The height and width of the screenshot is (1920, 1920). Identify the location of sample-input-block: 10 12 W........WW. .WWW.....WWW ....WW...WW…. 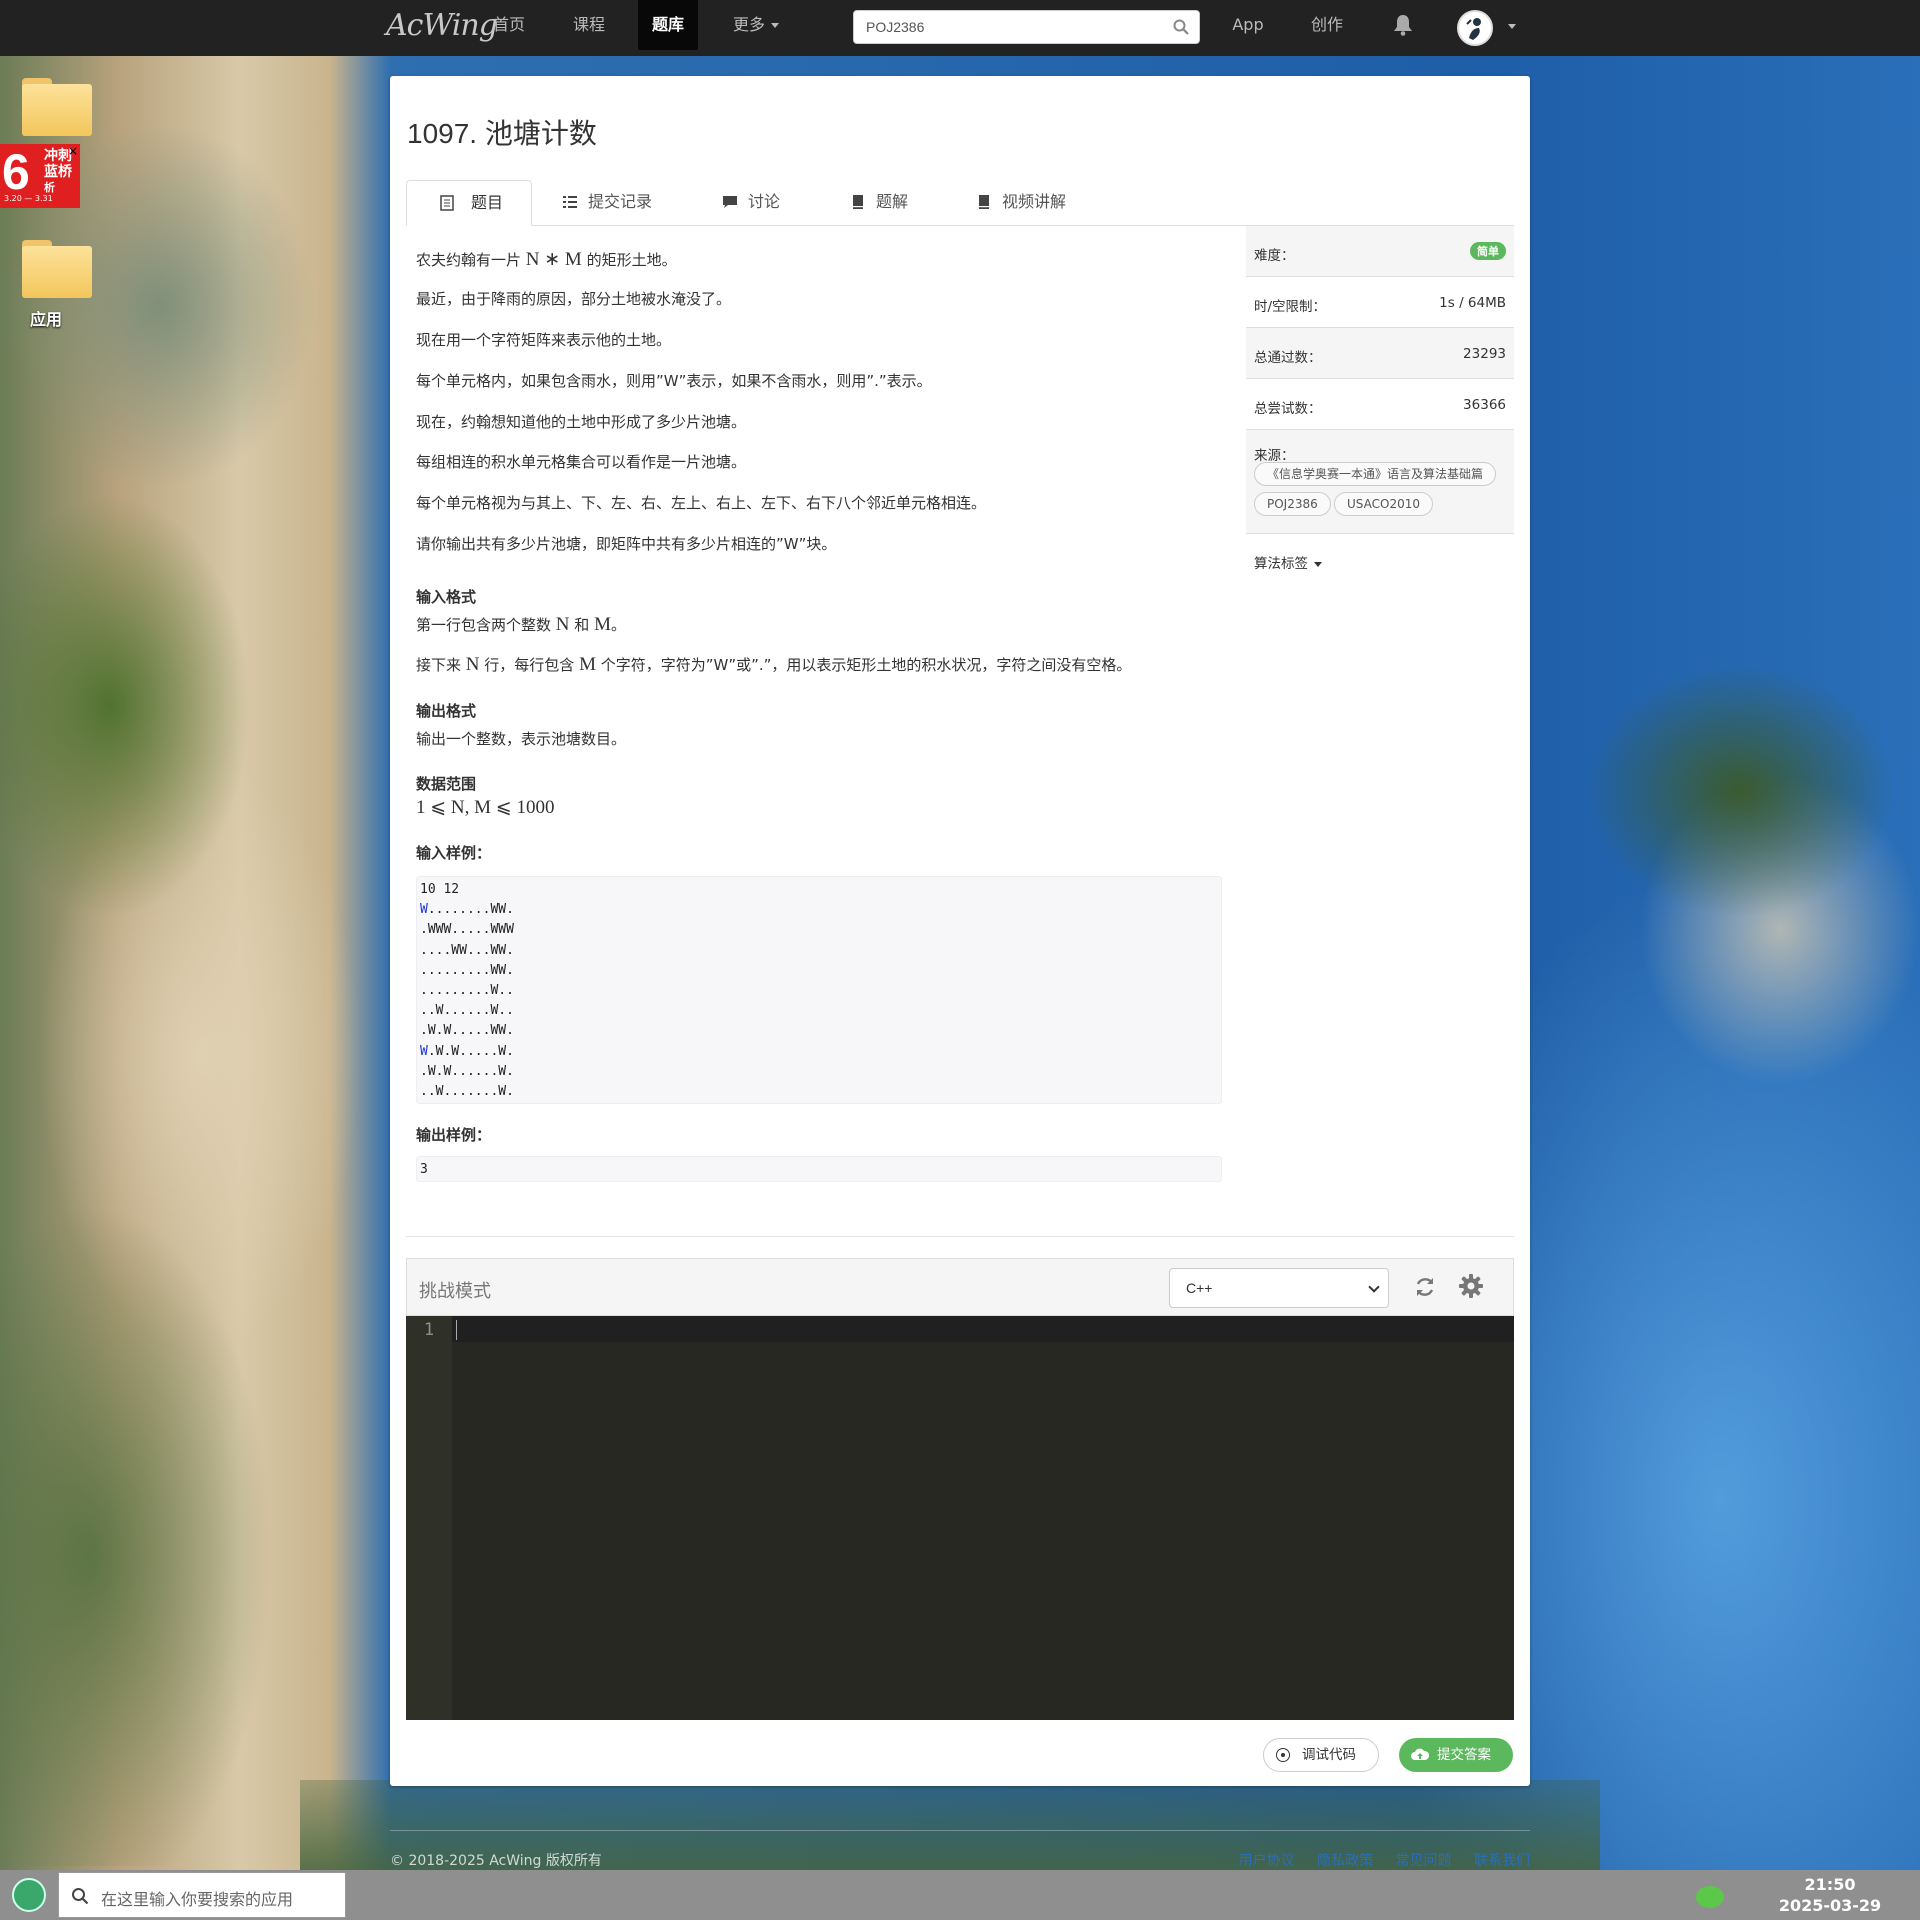
(819, 990).